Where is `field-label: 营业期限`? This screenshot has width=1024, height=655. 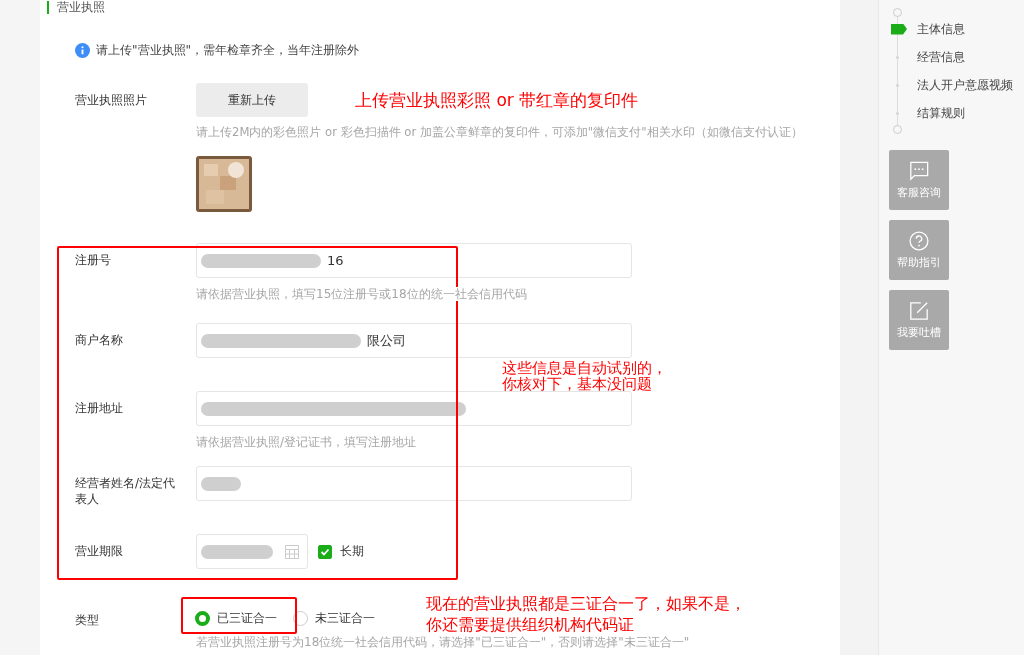 field-label: 营业期限 is located at coordinates (99, 551).